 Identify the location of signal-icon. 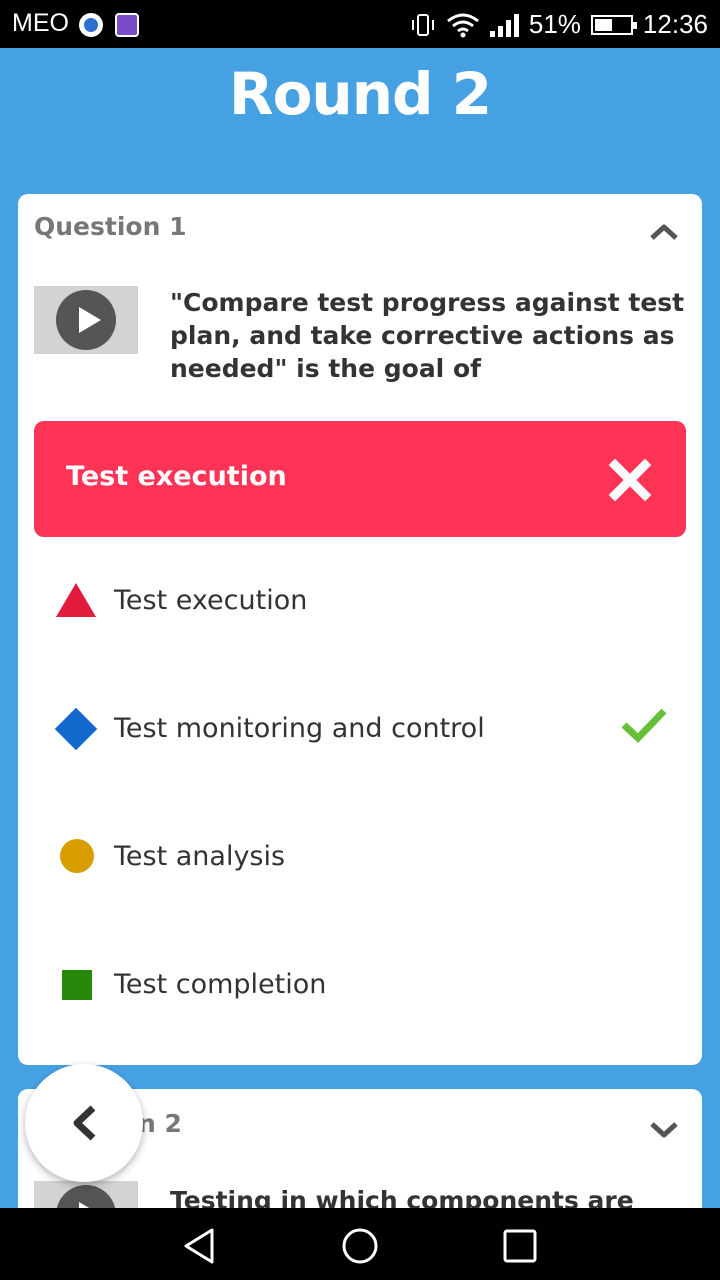
(504, 25).